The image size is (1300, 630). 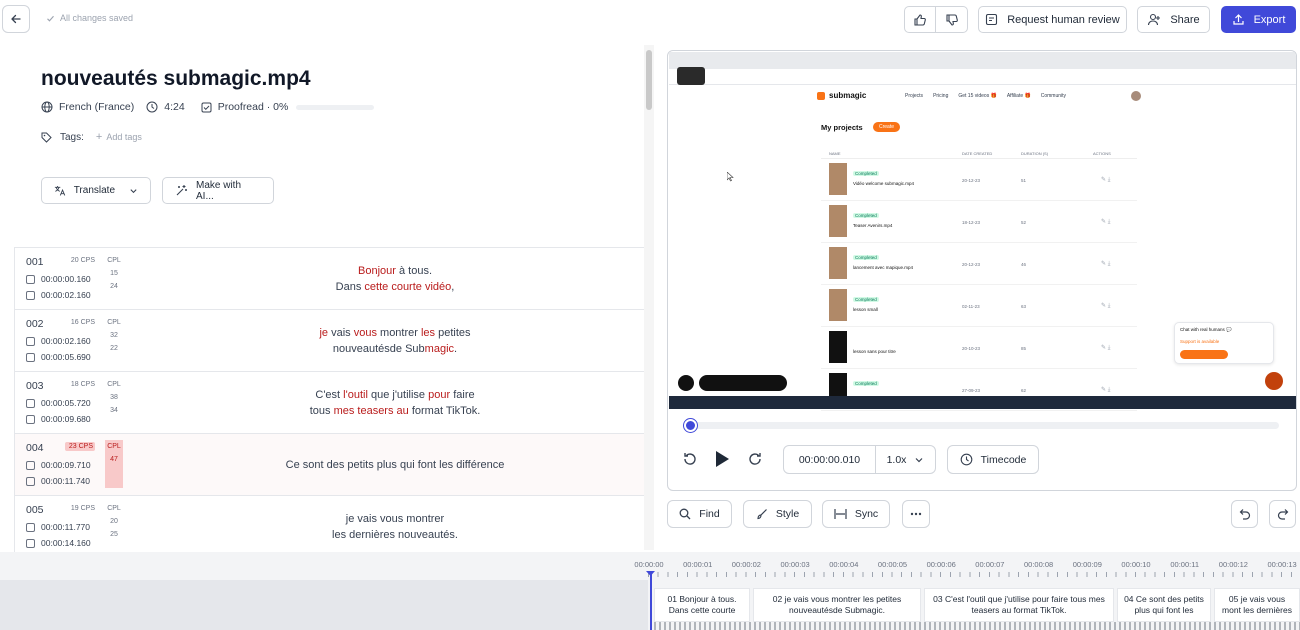 I want to click on start-time: 00:00:00.160, so click(x=58, y=279).